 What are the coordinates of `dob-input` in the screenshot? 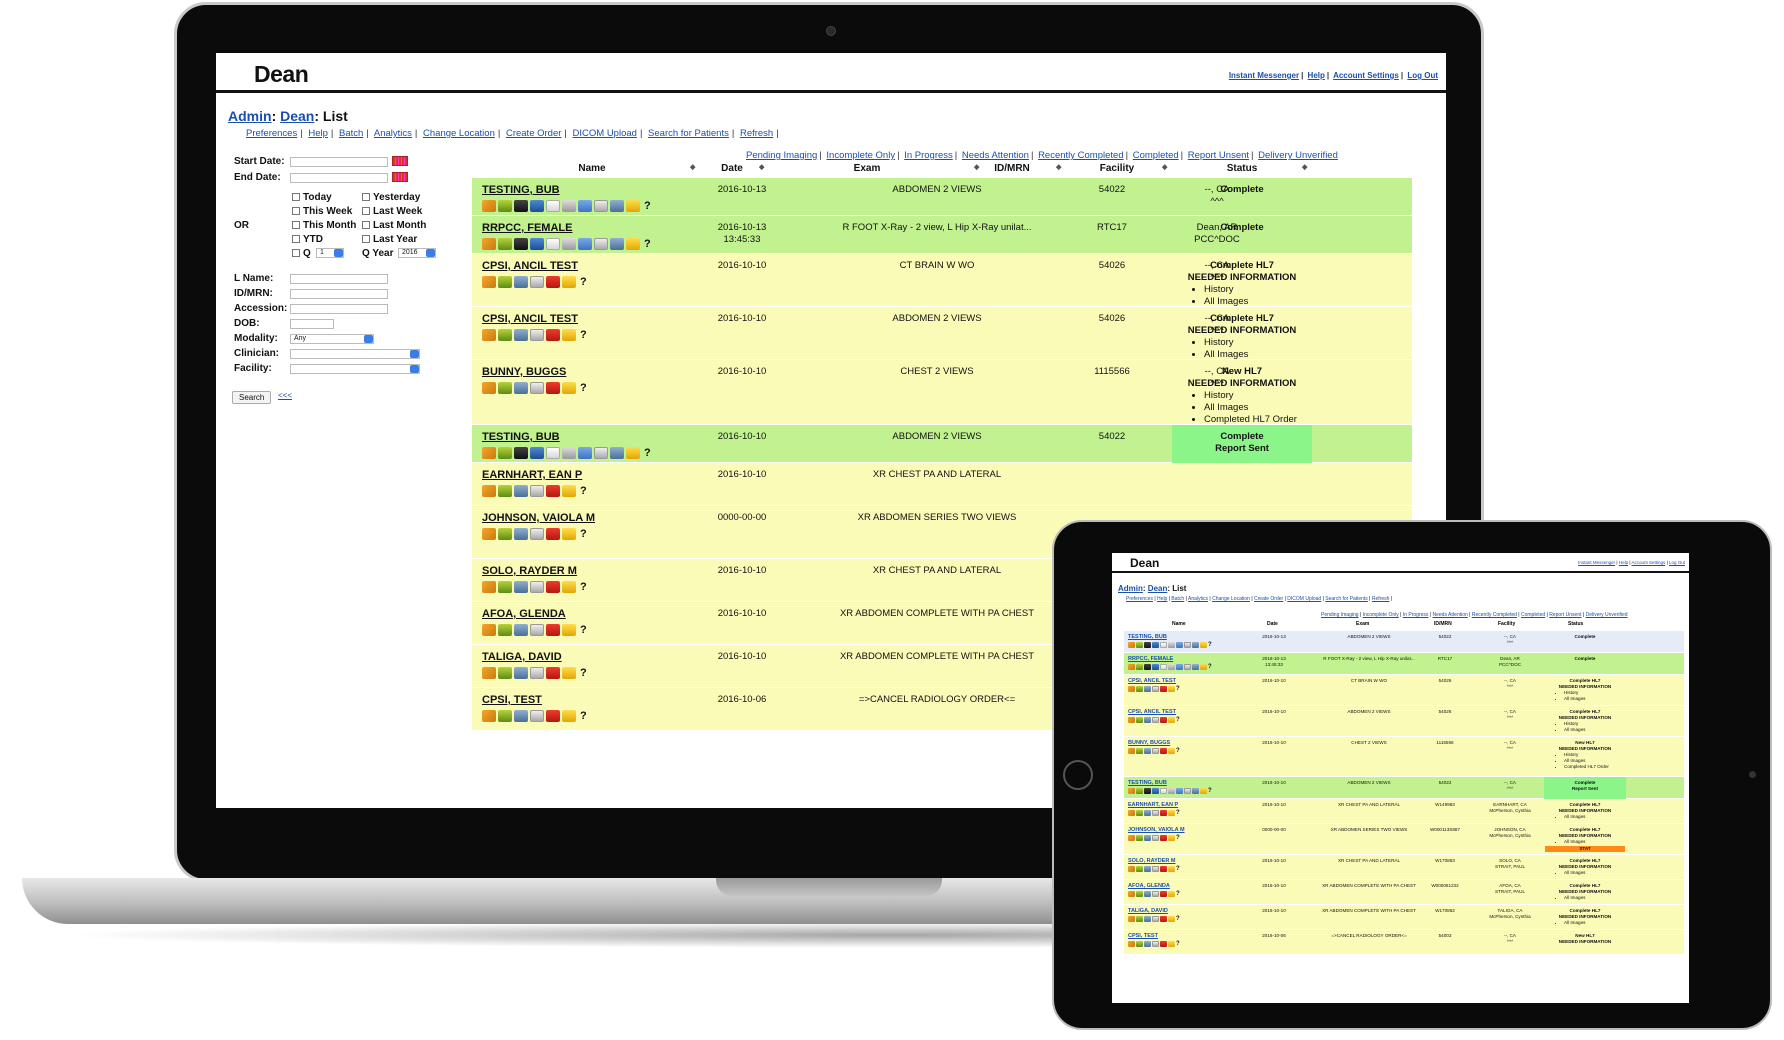 It's located at (312, 324).